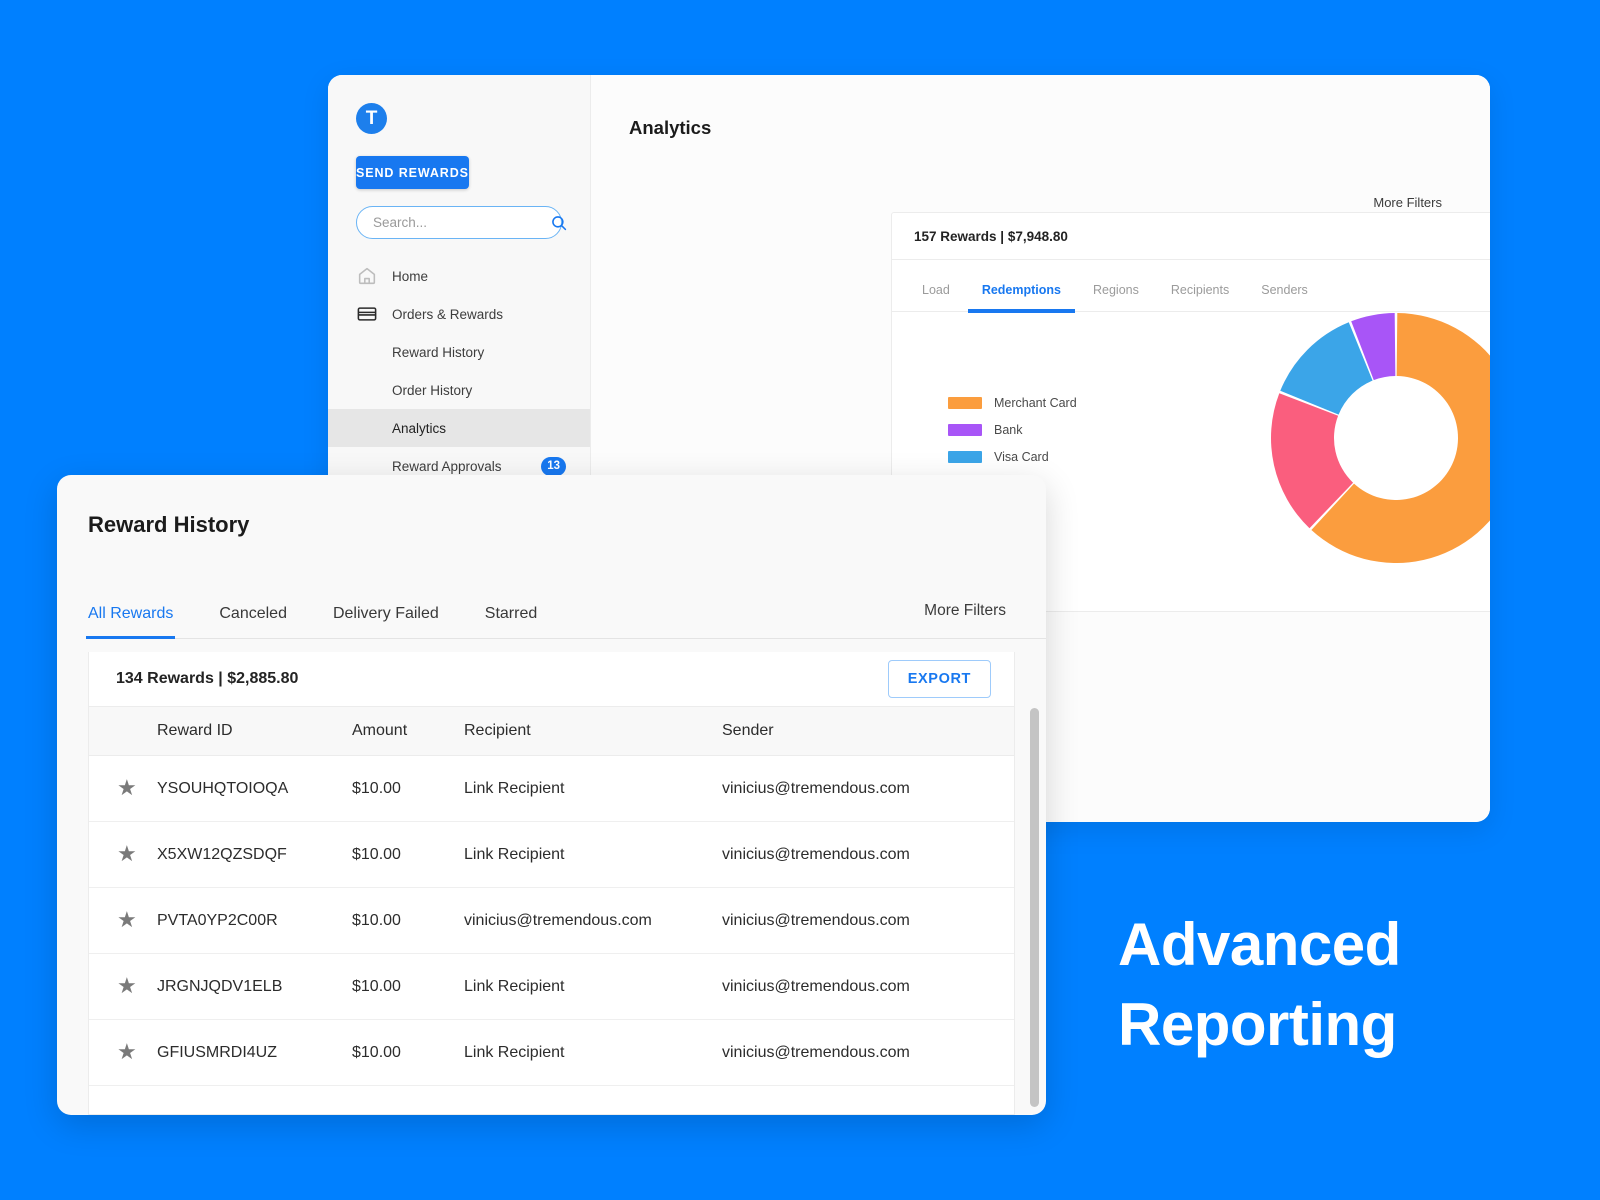 Image resolution: width=1600 pixels, height=1200 pixels. Describe the element at coordinates (432, 390) in the screenshot. I see `sidebar-item-label: Order History` at that location.